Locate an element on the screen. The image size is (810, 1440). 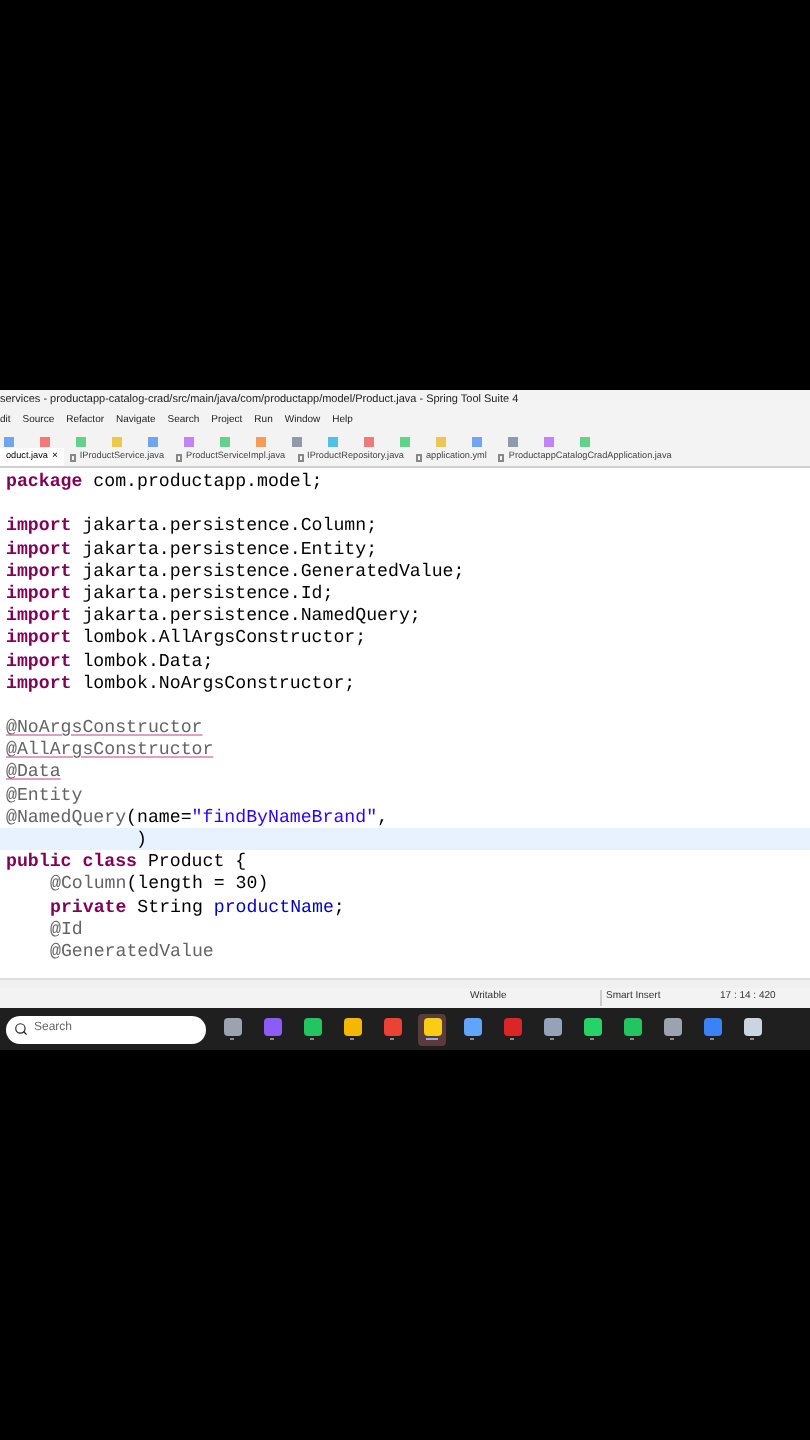
code-line: ) is located at coordinates (141, 839).